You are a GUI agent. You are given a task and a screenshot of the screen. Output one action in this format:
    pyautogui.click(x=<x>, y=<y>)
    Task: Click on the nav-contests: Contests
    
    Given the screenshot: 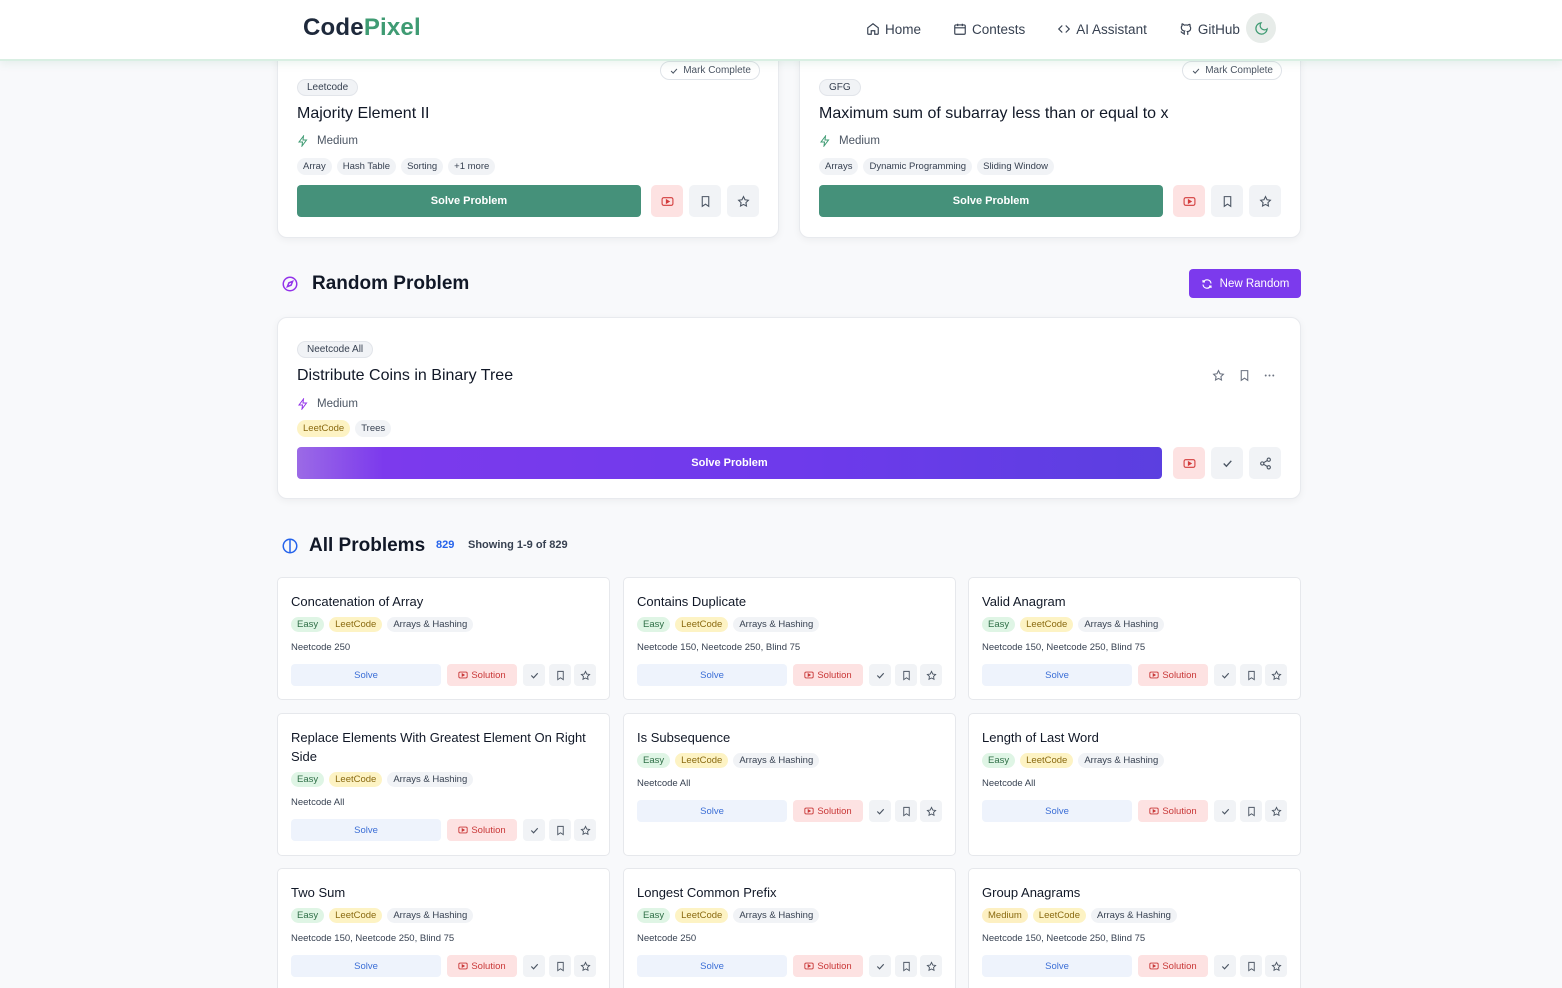 What is the action you would take?
    pyautogui.click(x=989, y=29)
    